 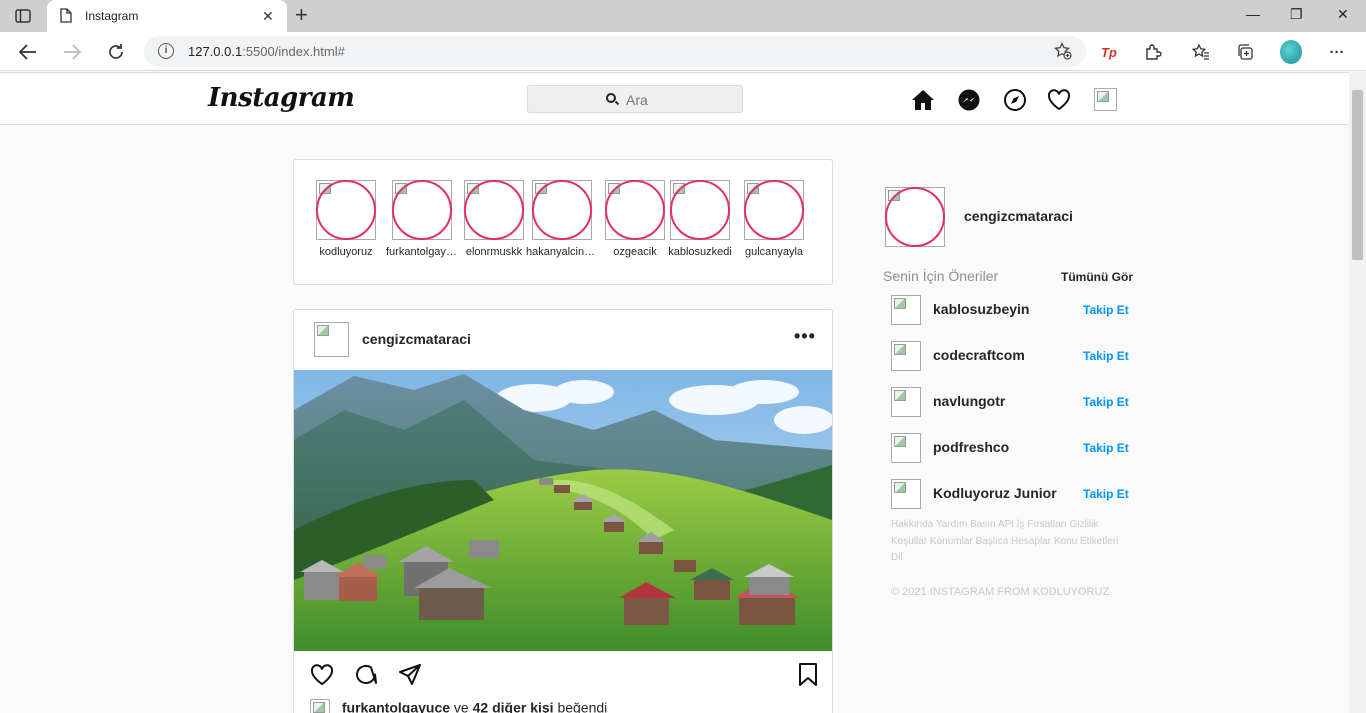 I want to click on post-avatar, so click(x=331, y=339).